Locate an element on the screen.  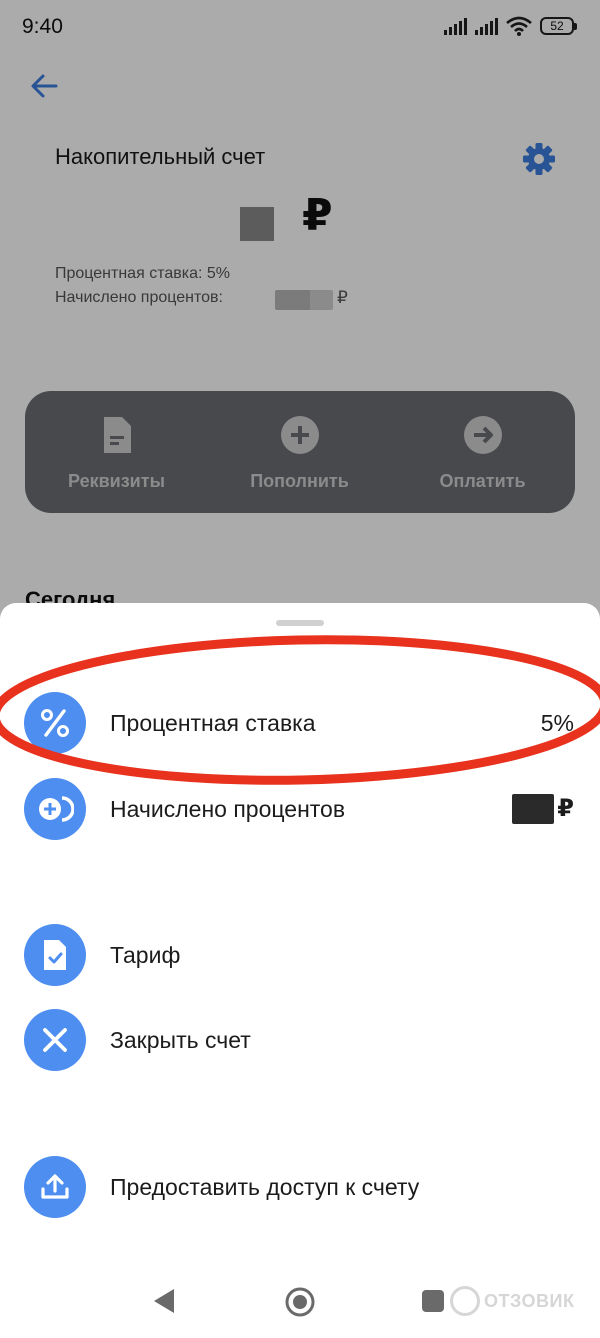
sheet-item-interest-rate: Процентная ставка 5% is located at coordinates (300, 723).